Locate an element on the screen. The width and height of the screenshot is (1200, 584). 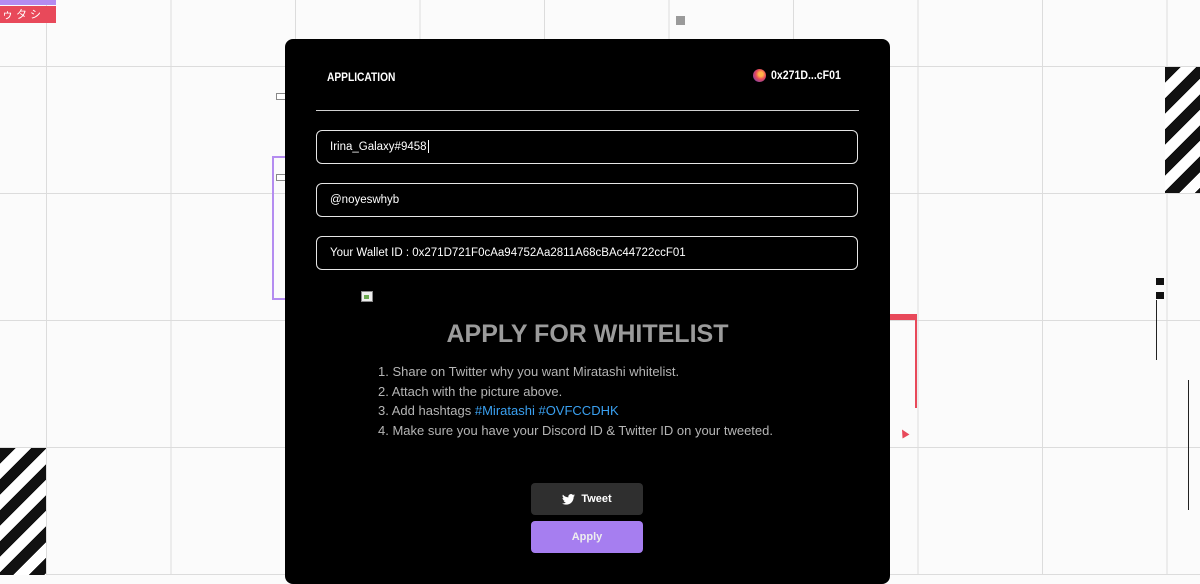
apply-button: Apply is located at coordinates (587, 537).